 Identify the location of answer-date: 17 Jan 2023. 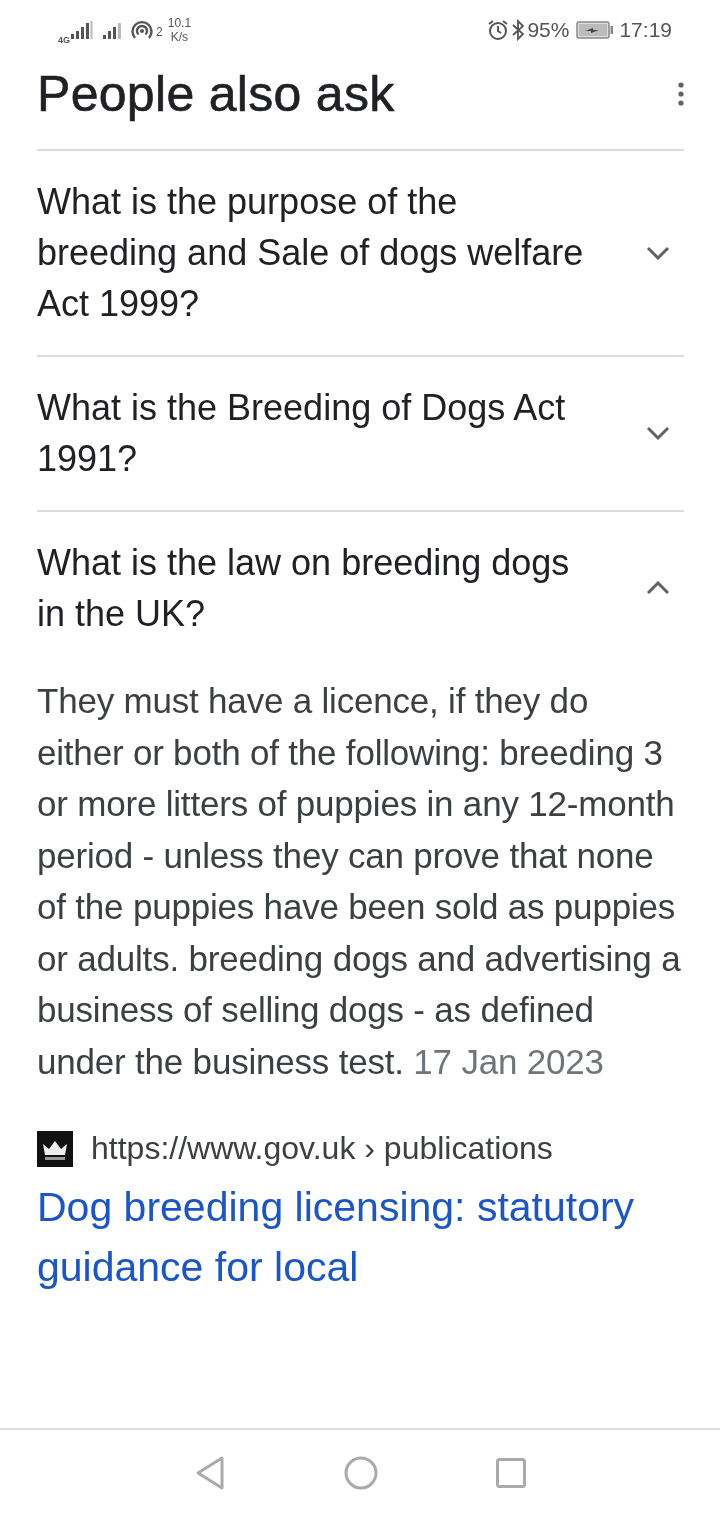
(508, 1061).